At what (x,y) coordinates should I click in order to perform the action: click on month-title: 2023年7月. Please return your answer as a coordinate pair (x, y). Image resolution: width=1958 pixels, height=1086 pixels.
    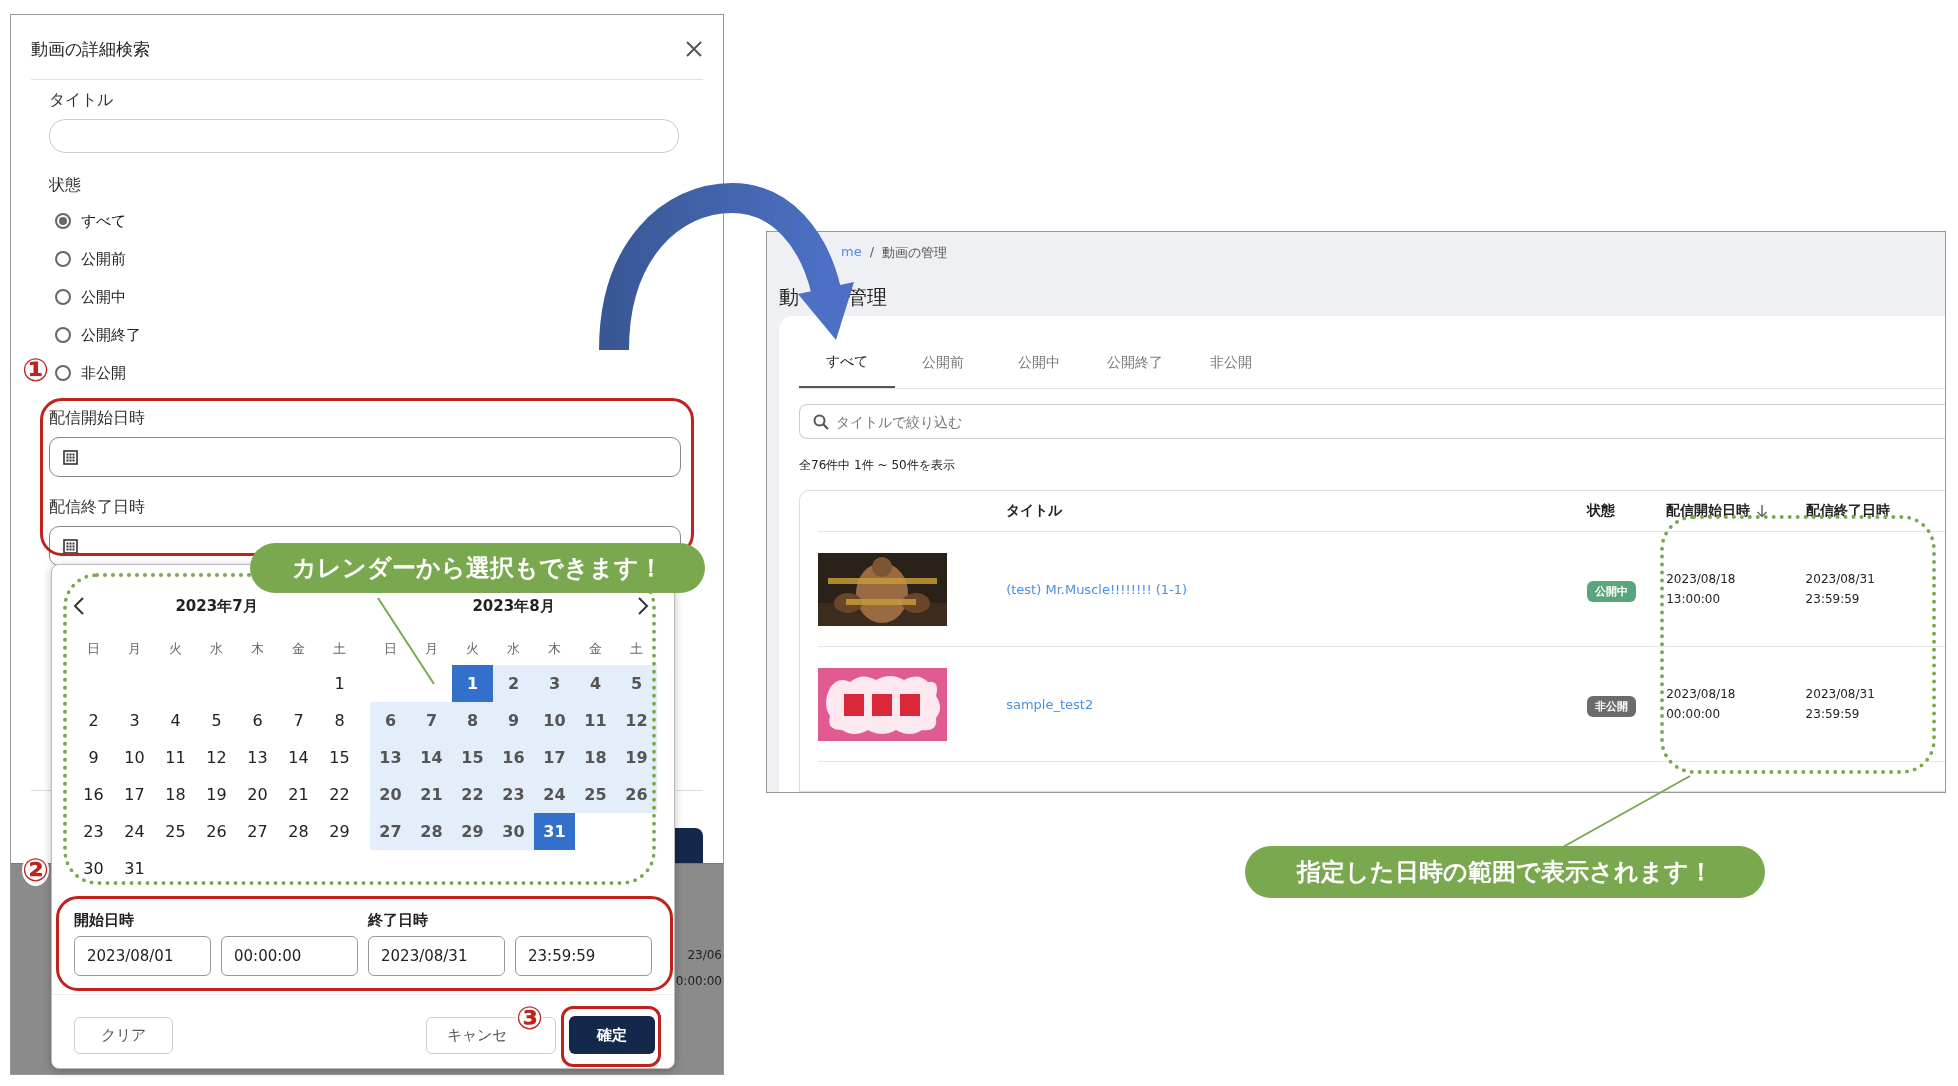
    Looking at the image, I should click on (216, 606).